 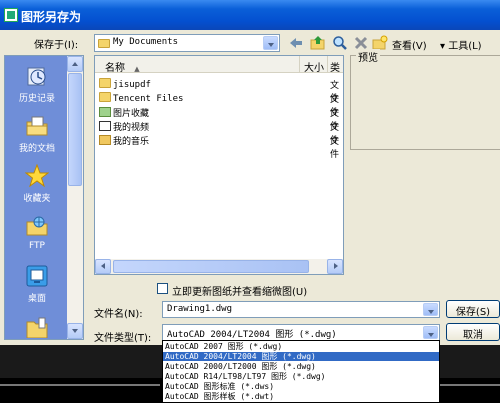 I want to click on column-header-size: 大小, so click(x=314, y=65).